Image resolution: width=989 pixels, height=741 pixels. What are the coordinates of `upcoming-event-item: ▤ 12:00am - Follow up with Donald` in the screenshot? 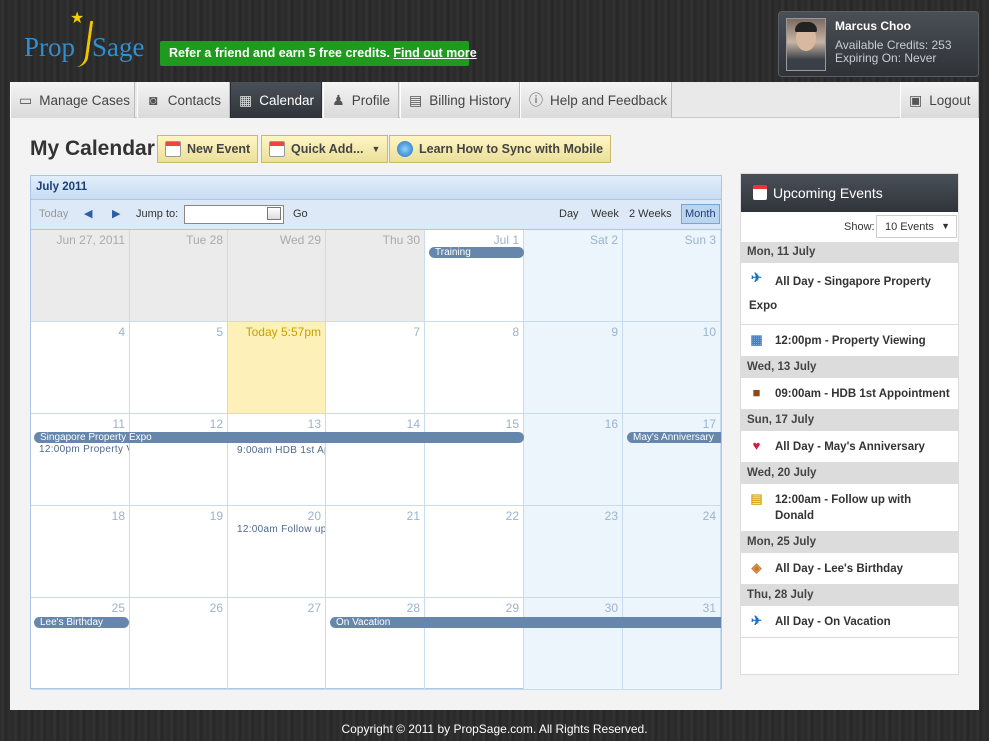 It's located at (849, 508).